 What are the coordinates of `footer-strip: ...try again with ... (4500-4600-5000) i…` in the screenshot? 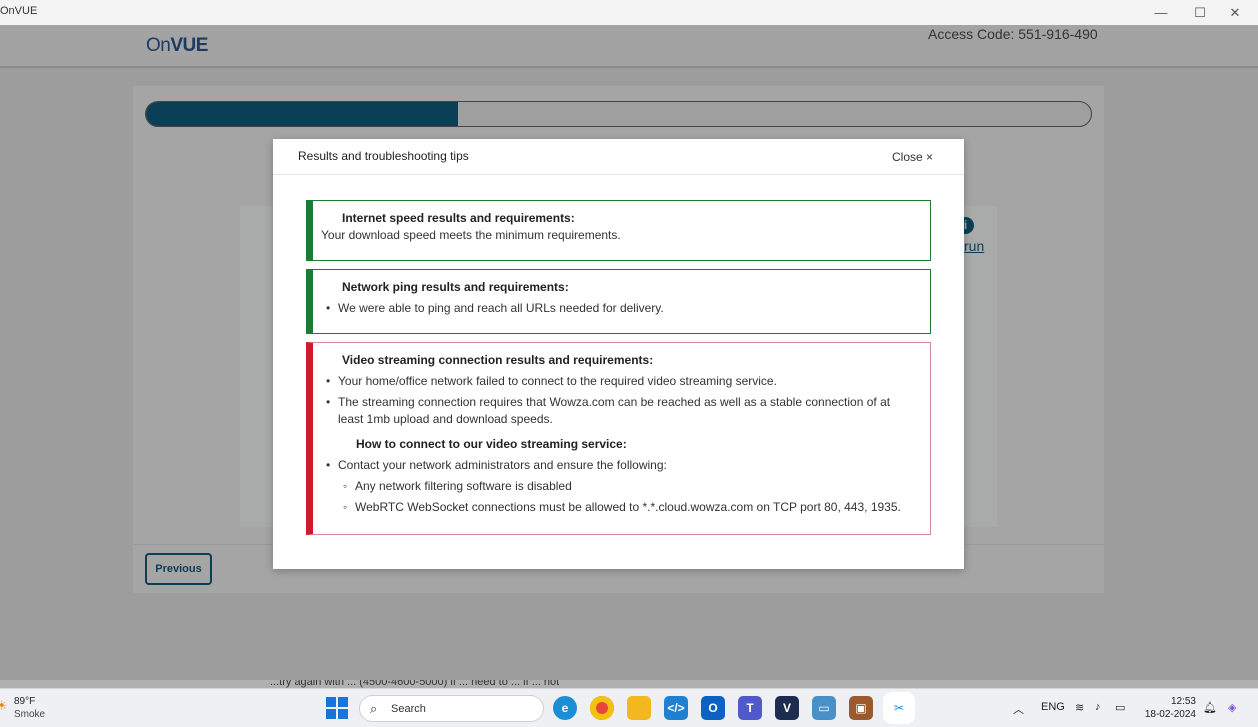 It's located at (629, 684).